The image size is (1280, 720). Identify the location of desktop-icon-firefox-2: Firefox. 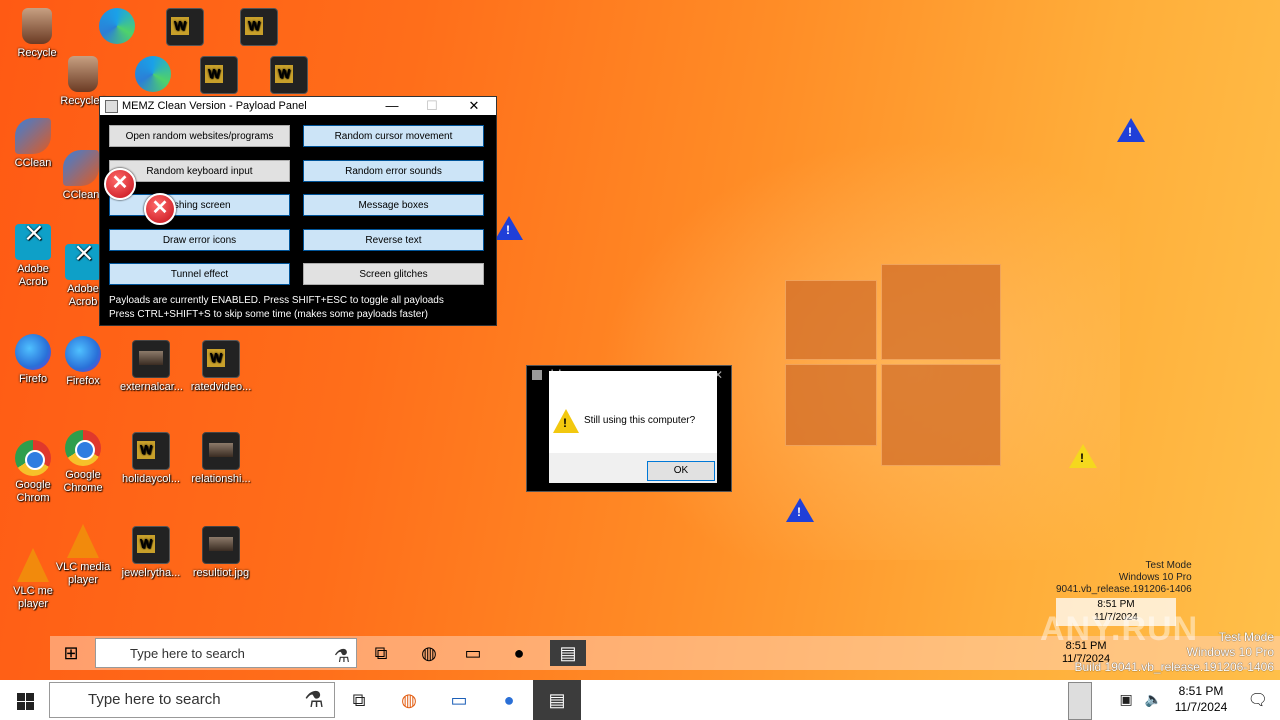
(83, 362).